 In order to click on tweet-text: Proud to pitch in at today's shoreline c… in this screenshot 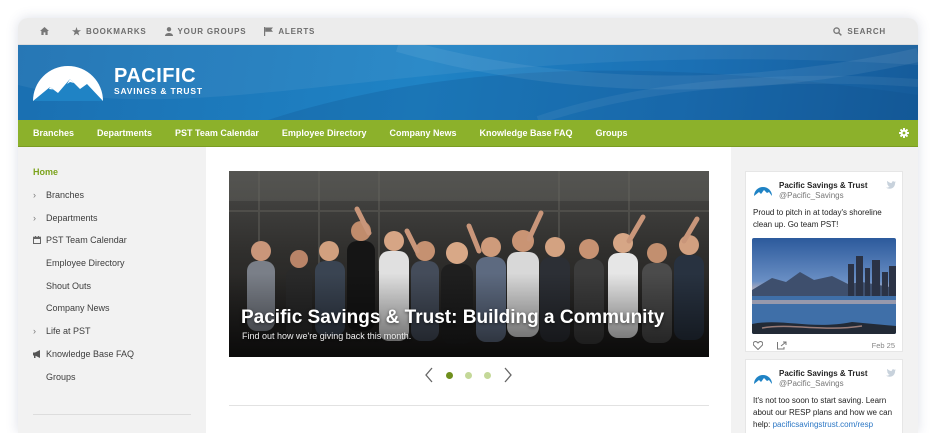, I will do `click(817, 218)`.